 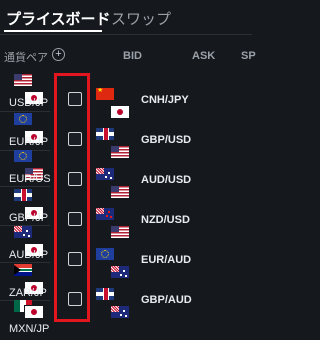 I want to click on select-checkbox-gbpaud, so click(x=75, y=299).